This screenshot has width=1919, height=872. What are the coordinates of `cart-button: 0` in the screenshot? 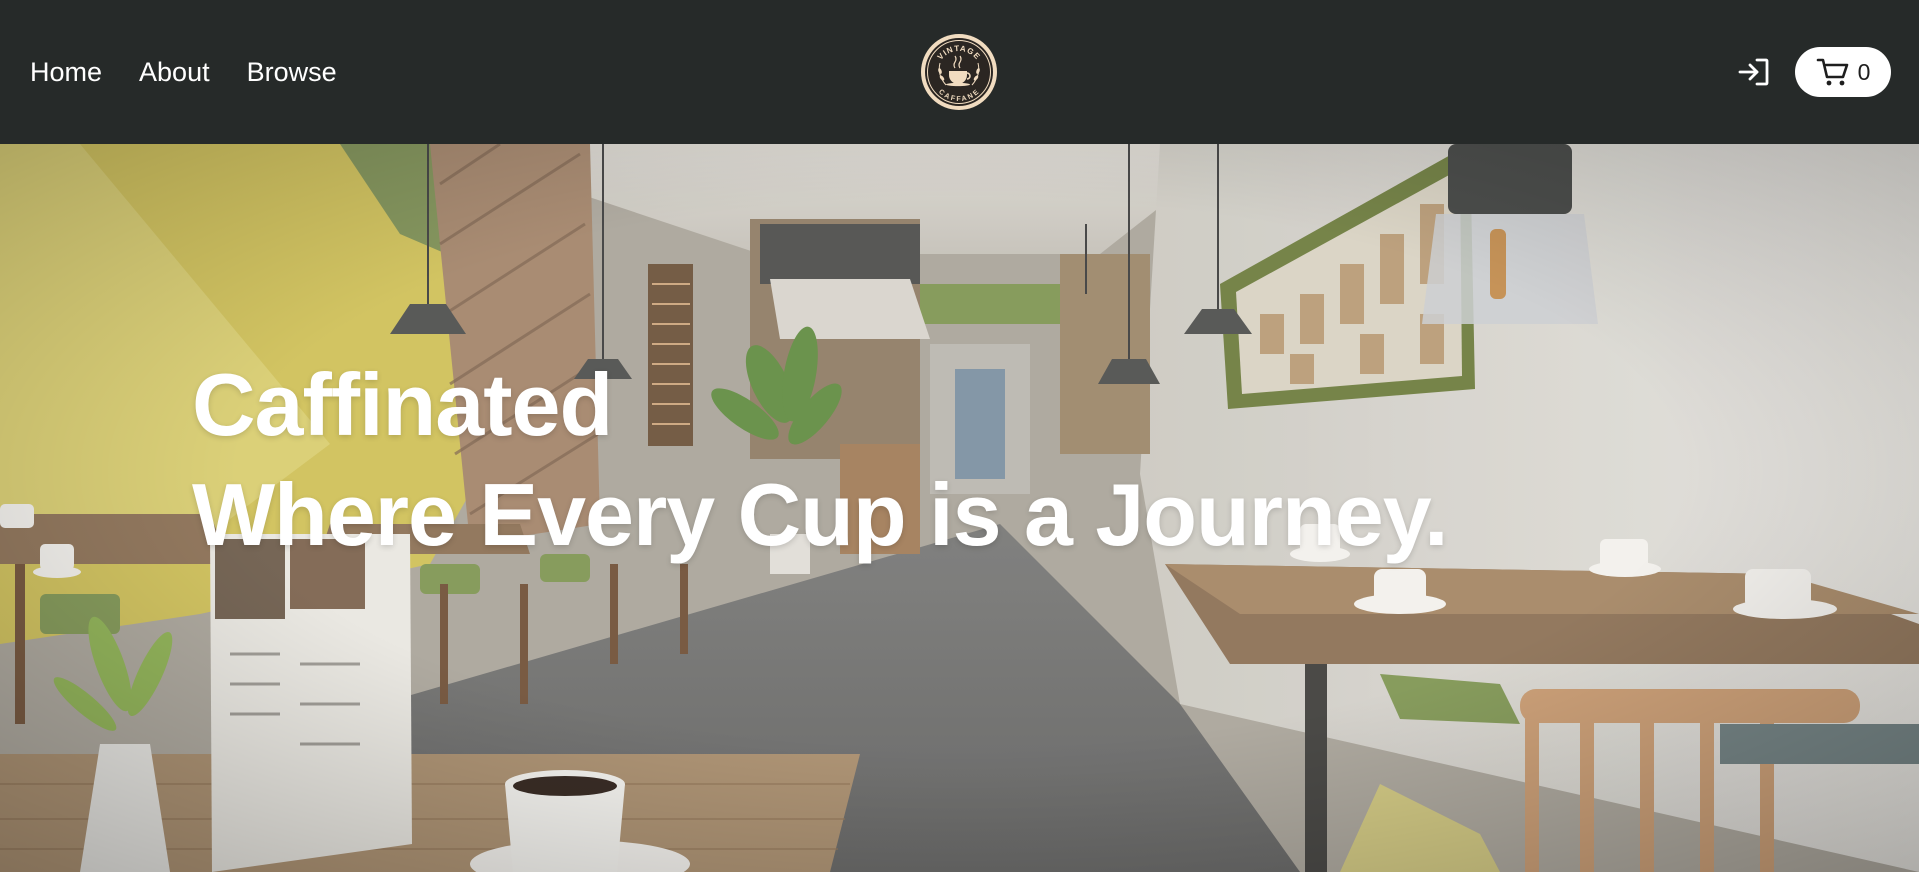 It's located at (1843, 72).